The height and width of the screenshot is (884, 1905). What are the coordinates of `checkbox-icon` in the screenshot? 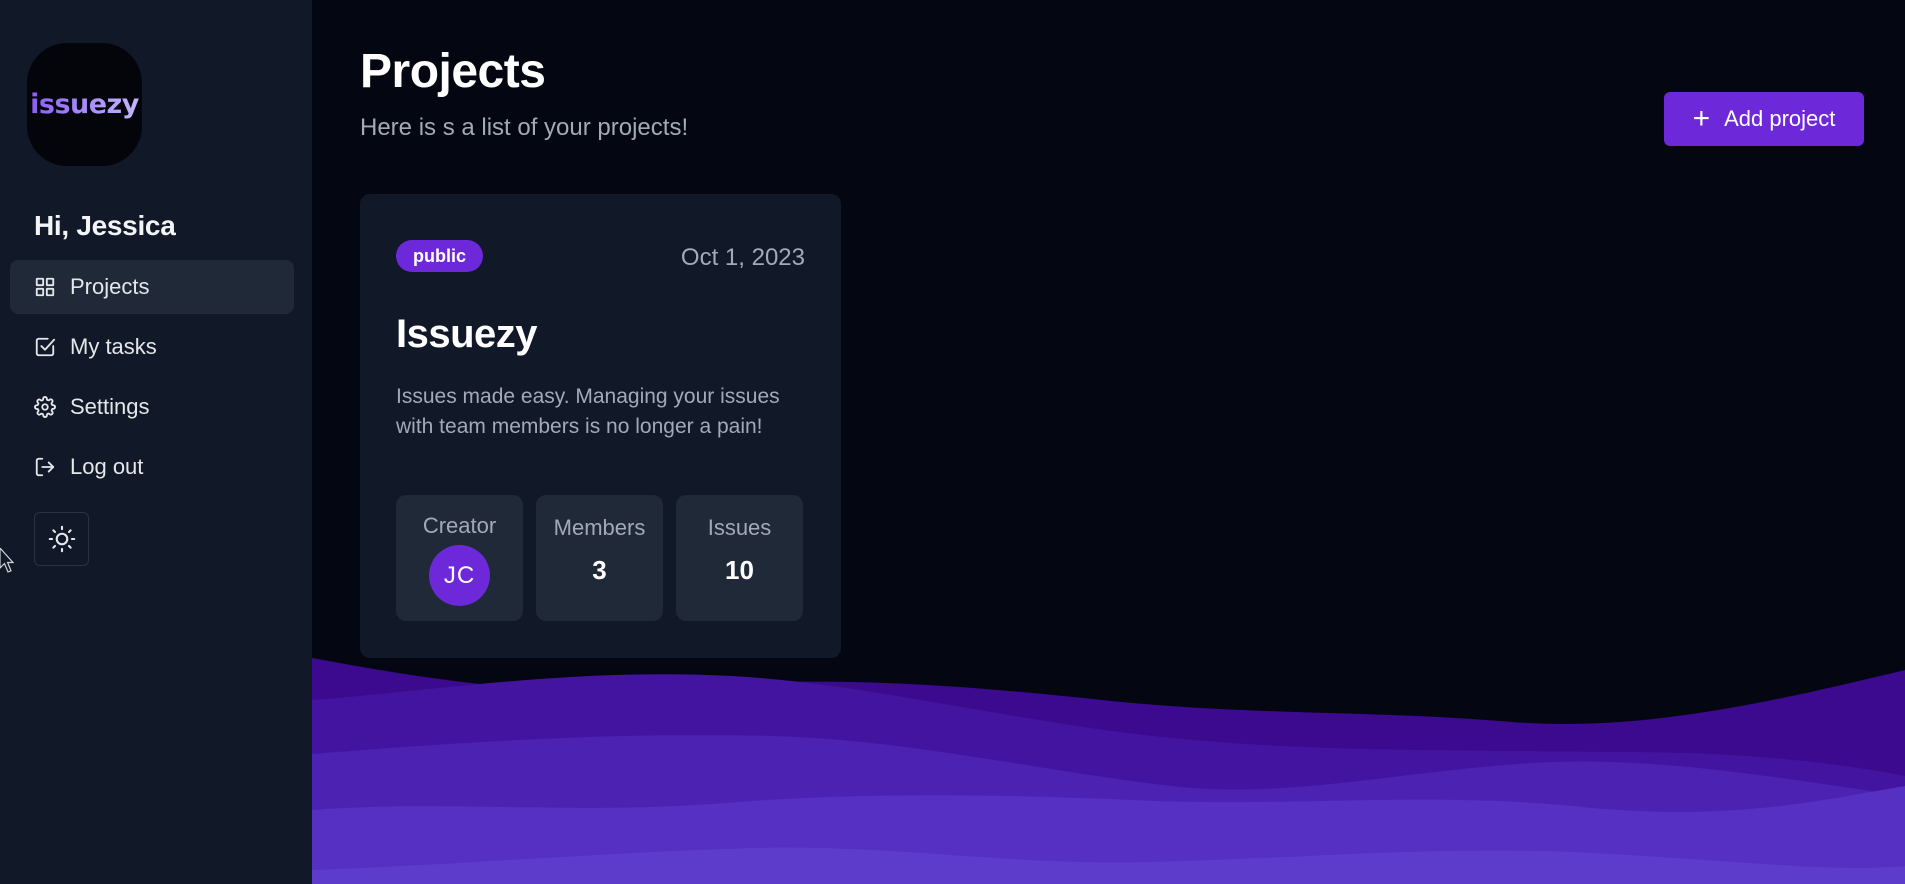 It's located at (45, 347).